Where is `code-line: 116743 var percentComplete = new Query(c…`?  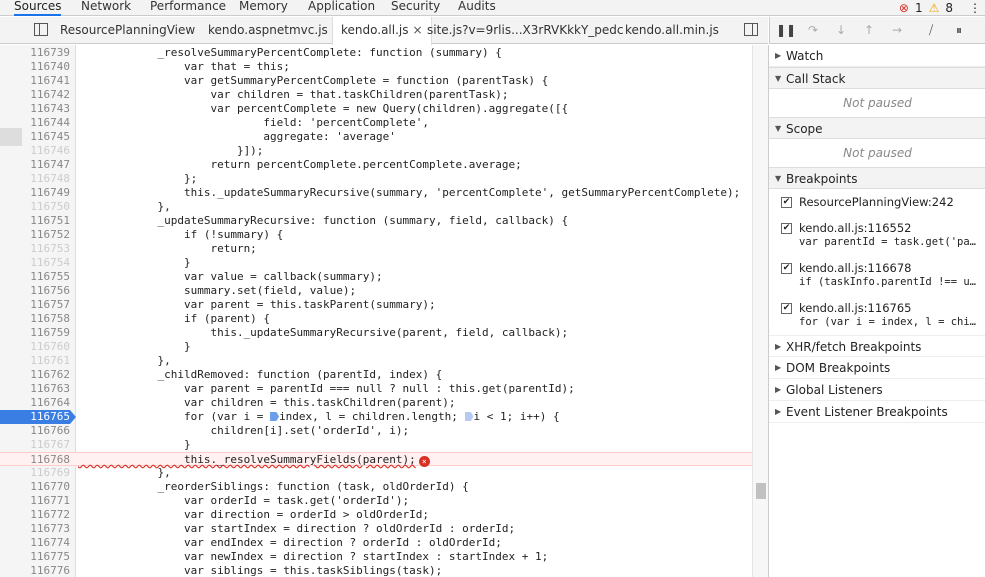
code-line: 116743 var percentComplete = new Query(c… is located at coordinates (376, 109).